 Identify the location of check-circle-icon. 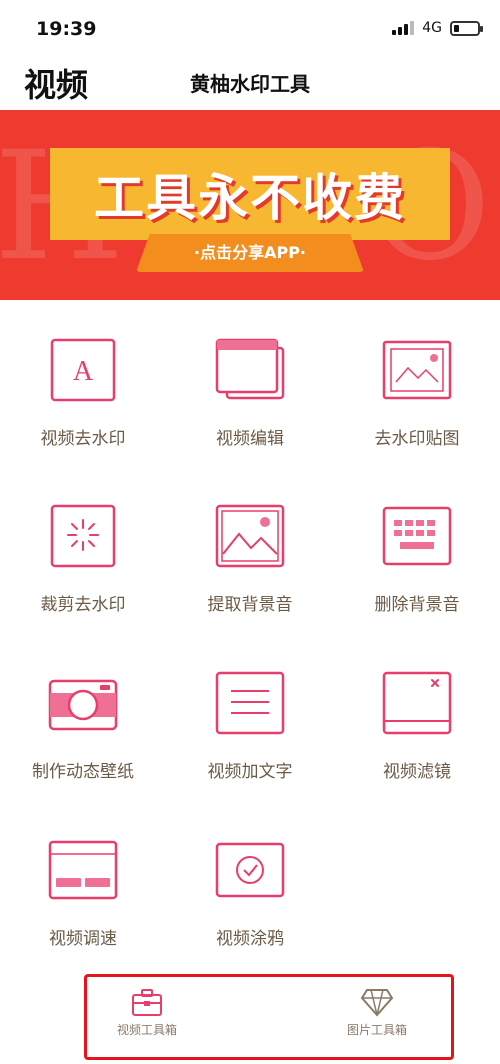
(250, 870).